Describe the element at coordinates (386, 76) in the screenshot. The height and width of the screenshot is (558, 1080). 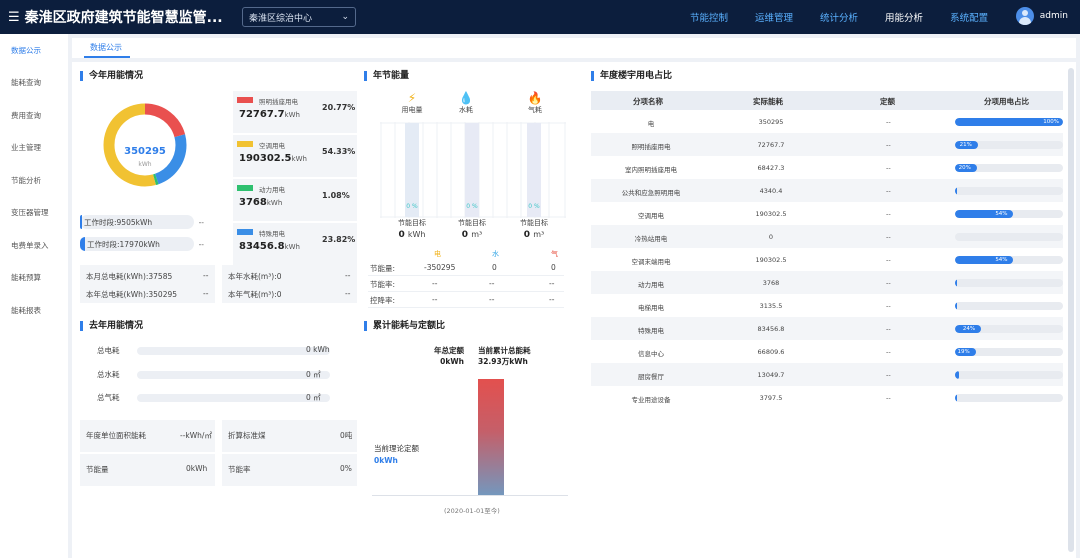
I see `saving-title: 年节能量` at that location.